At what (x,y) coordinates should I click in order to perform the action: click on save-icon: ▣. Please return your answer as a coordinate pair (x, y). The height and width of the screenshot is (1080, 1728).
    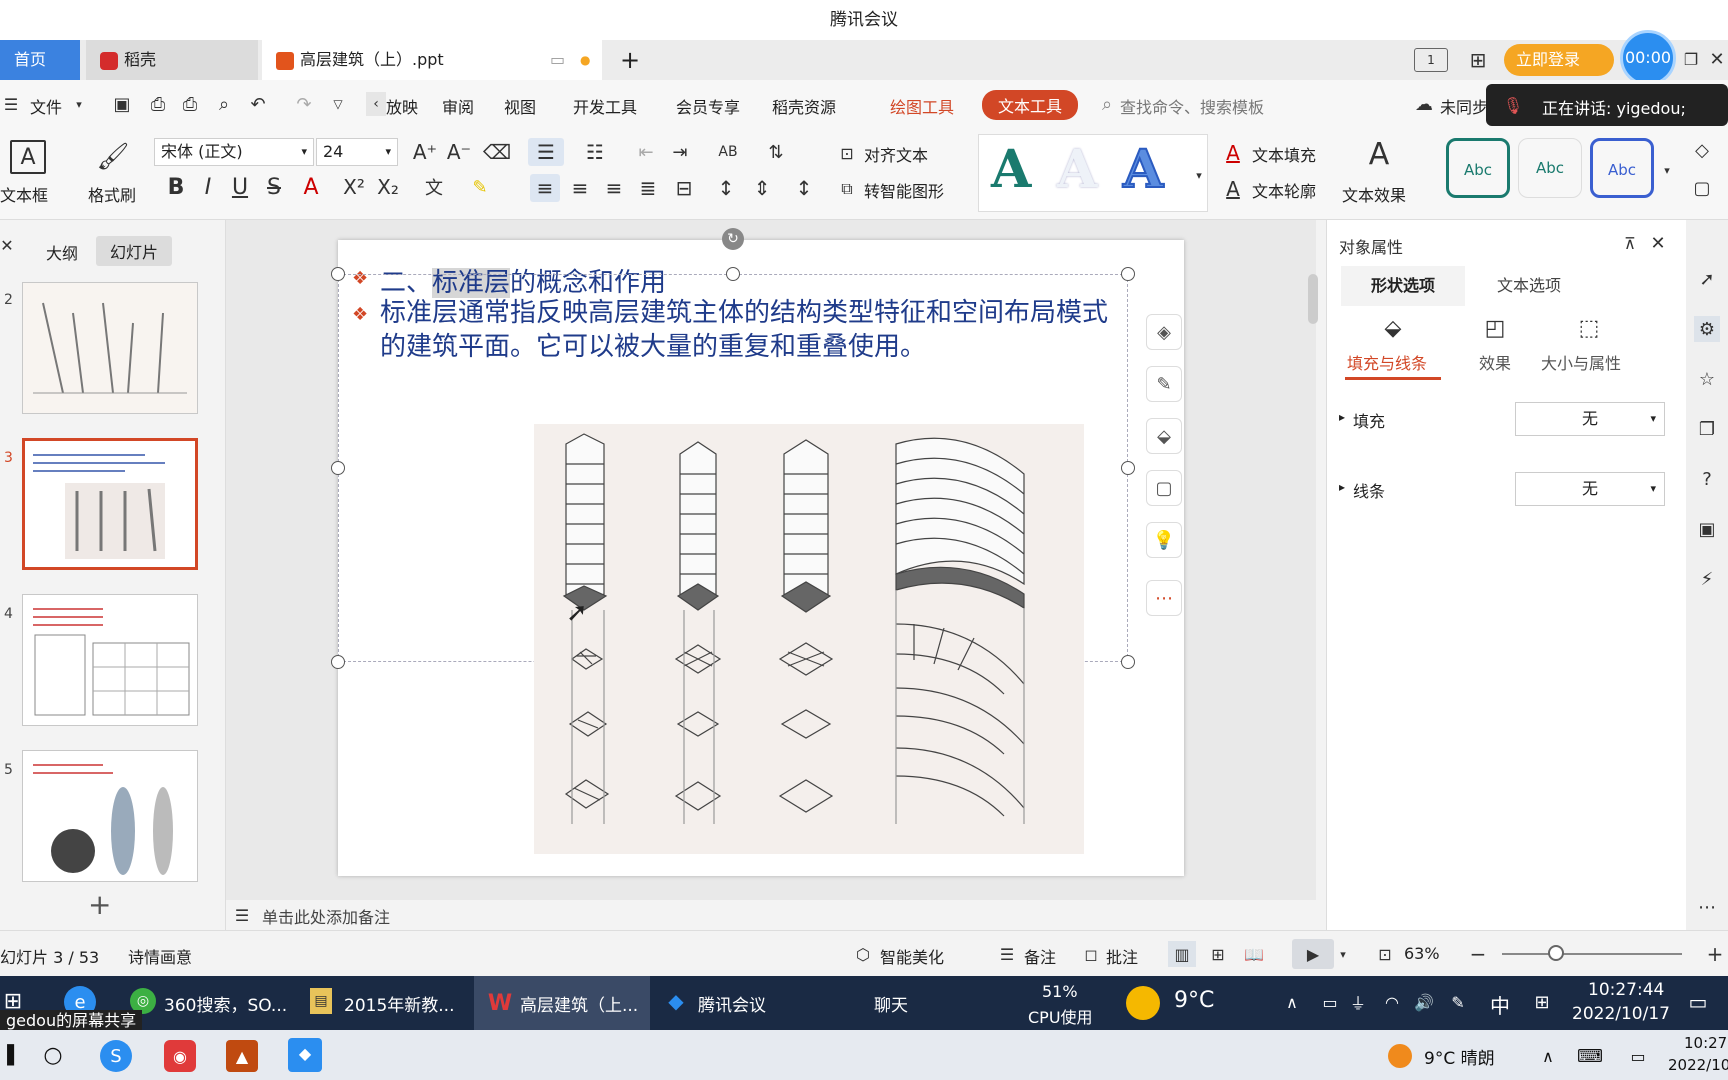
    Looking at the image, I should click on (122, 104).